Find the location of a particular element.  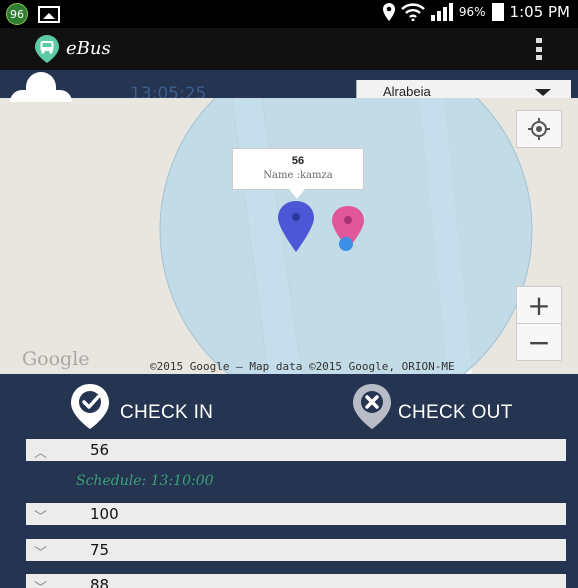

route-number: 75 is located at coordinates (100, 550).